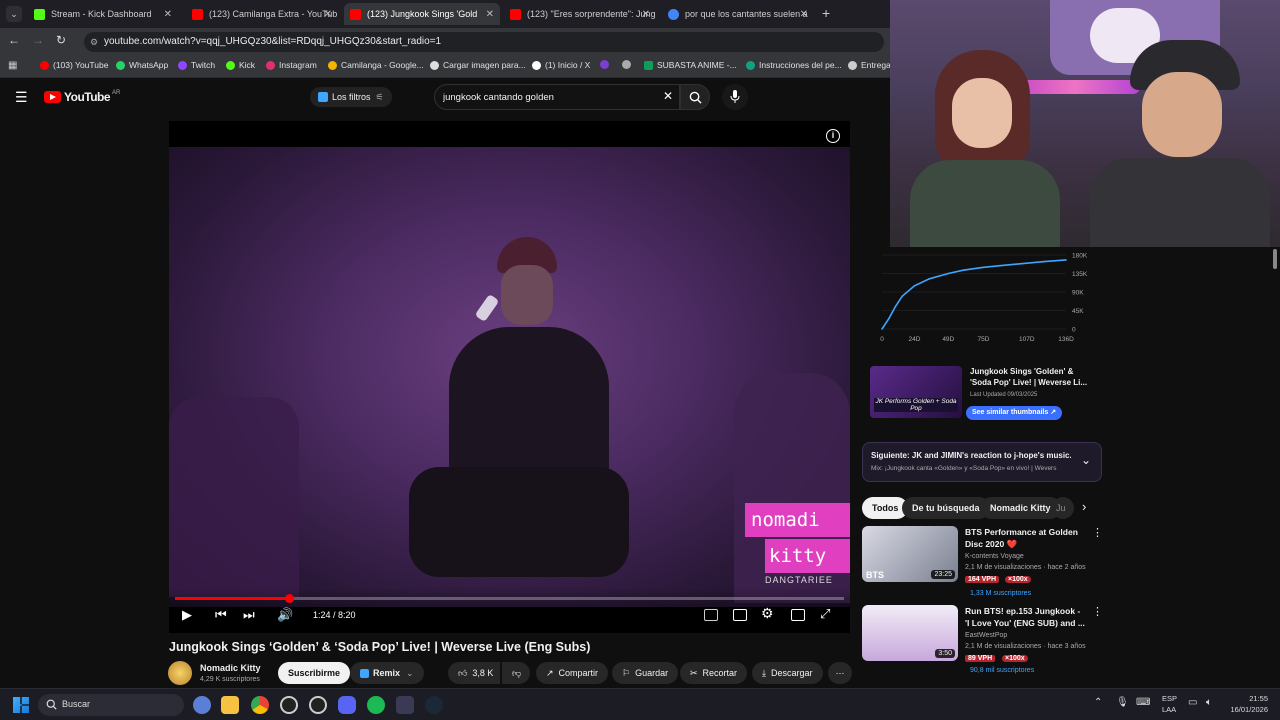 Image resolution: width=1280 pixels, height=720 pixels. I want to click on chevron-right-icon: ›, so click(1084, 506).